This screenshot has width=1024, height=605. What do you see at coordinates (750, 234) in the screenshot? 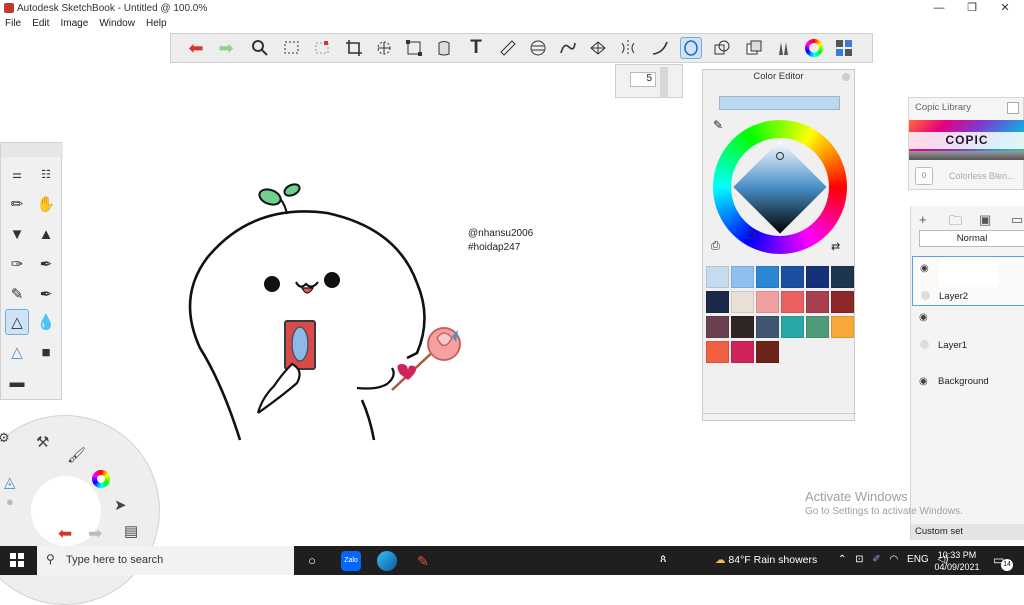
I see `hue-picker-handle` at bounding box center [750, 234].